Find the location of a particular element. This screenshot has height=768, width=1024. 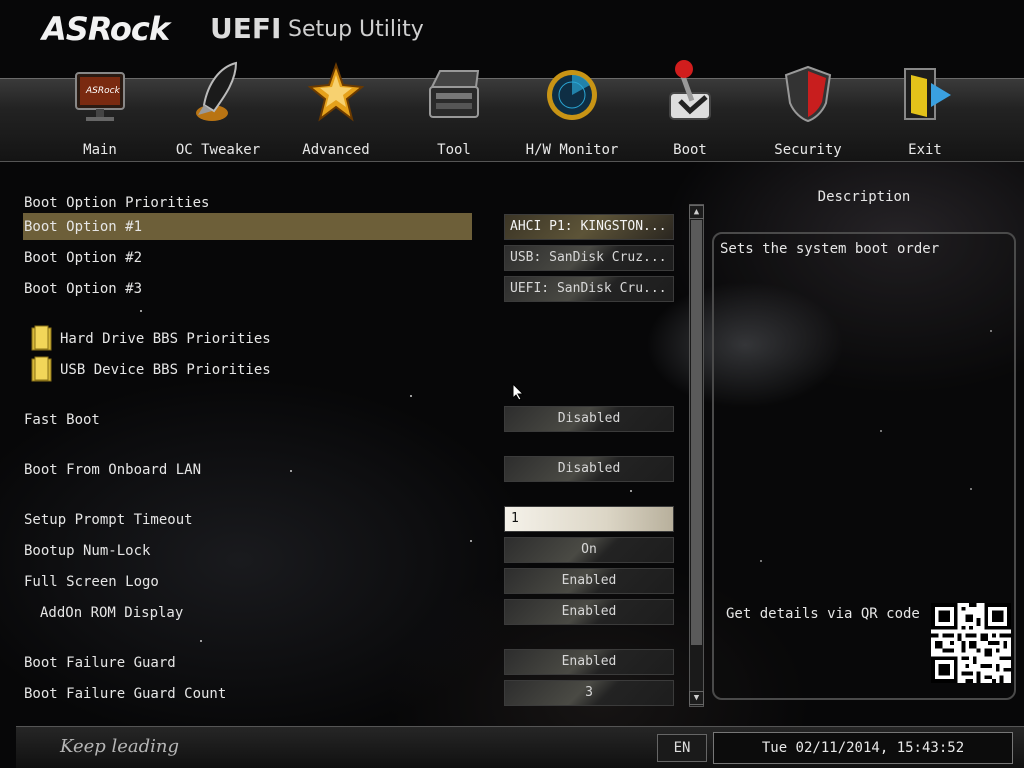

tab-label: Boot is located at coordinates (690, 150).